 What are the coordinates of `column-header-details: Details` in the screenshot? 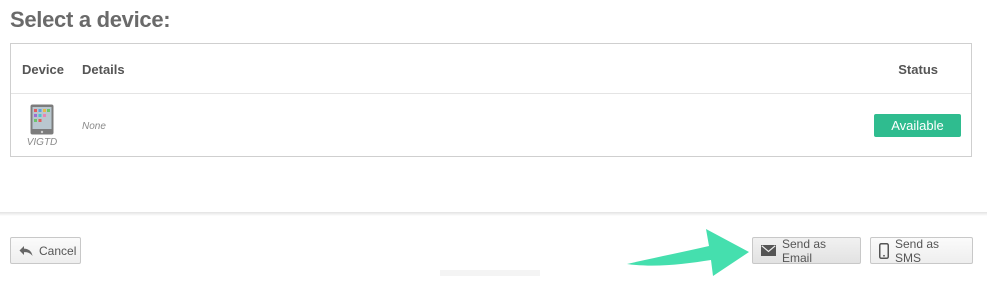 It's located at (103, 69).